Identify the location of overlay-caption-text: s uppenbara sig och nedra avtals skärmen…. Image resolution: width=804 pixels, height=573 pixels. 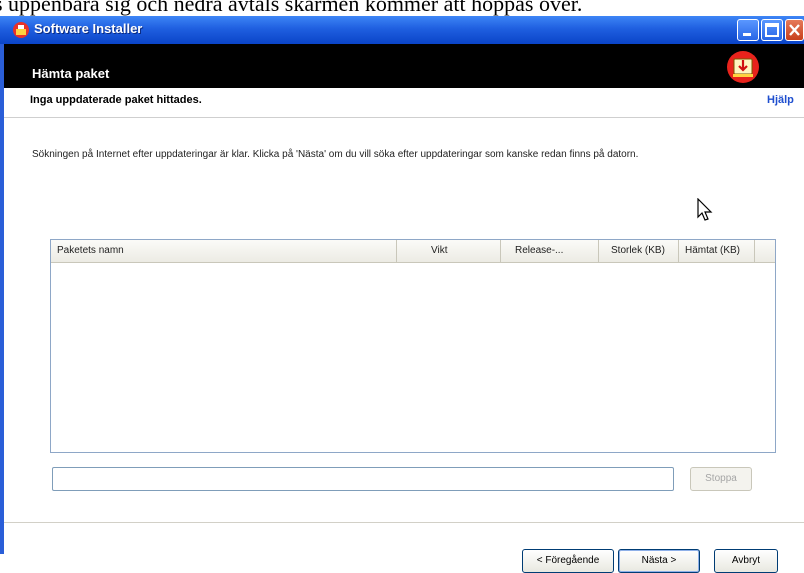
(291, 8).